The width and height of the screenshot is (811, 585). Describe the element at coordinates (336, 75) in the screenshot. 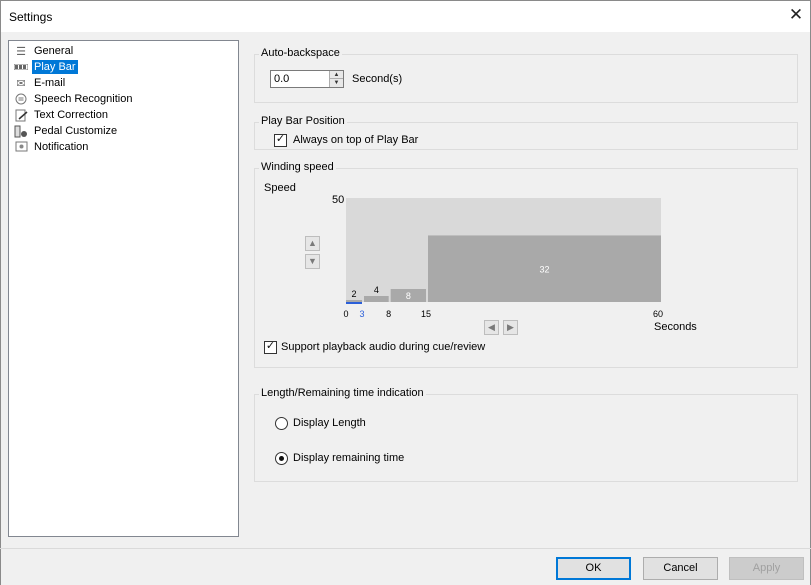

I see `spin-up-icon: ▲` at that location.